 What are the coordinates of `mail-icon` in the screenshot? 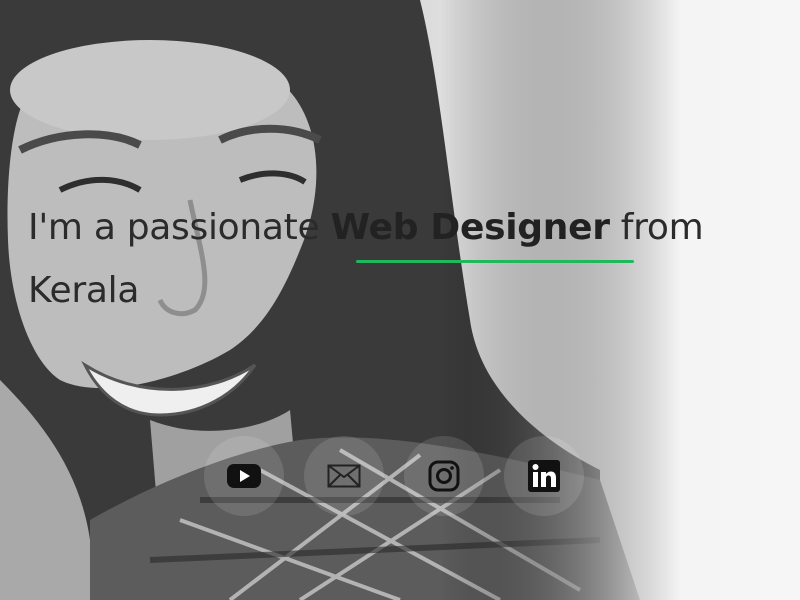 It's located at (344, 476).